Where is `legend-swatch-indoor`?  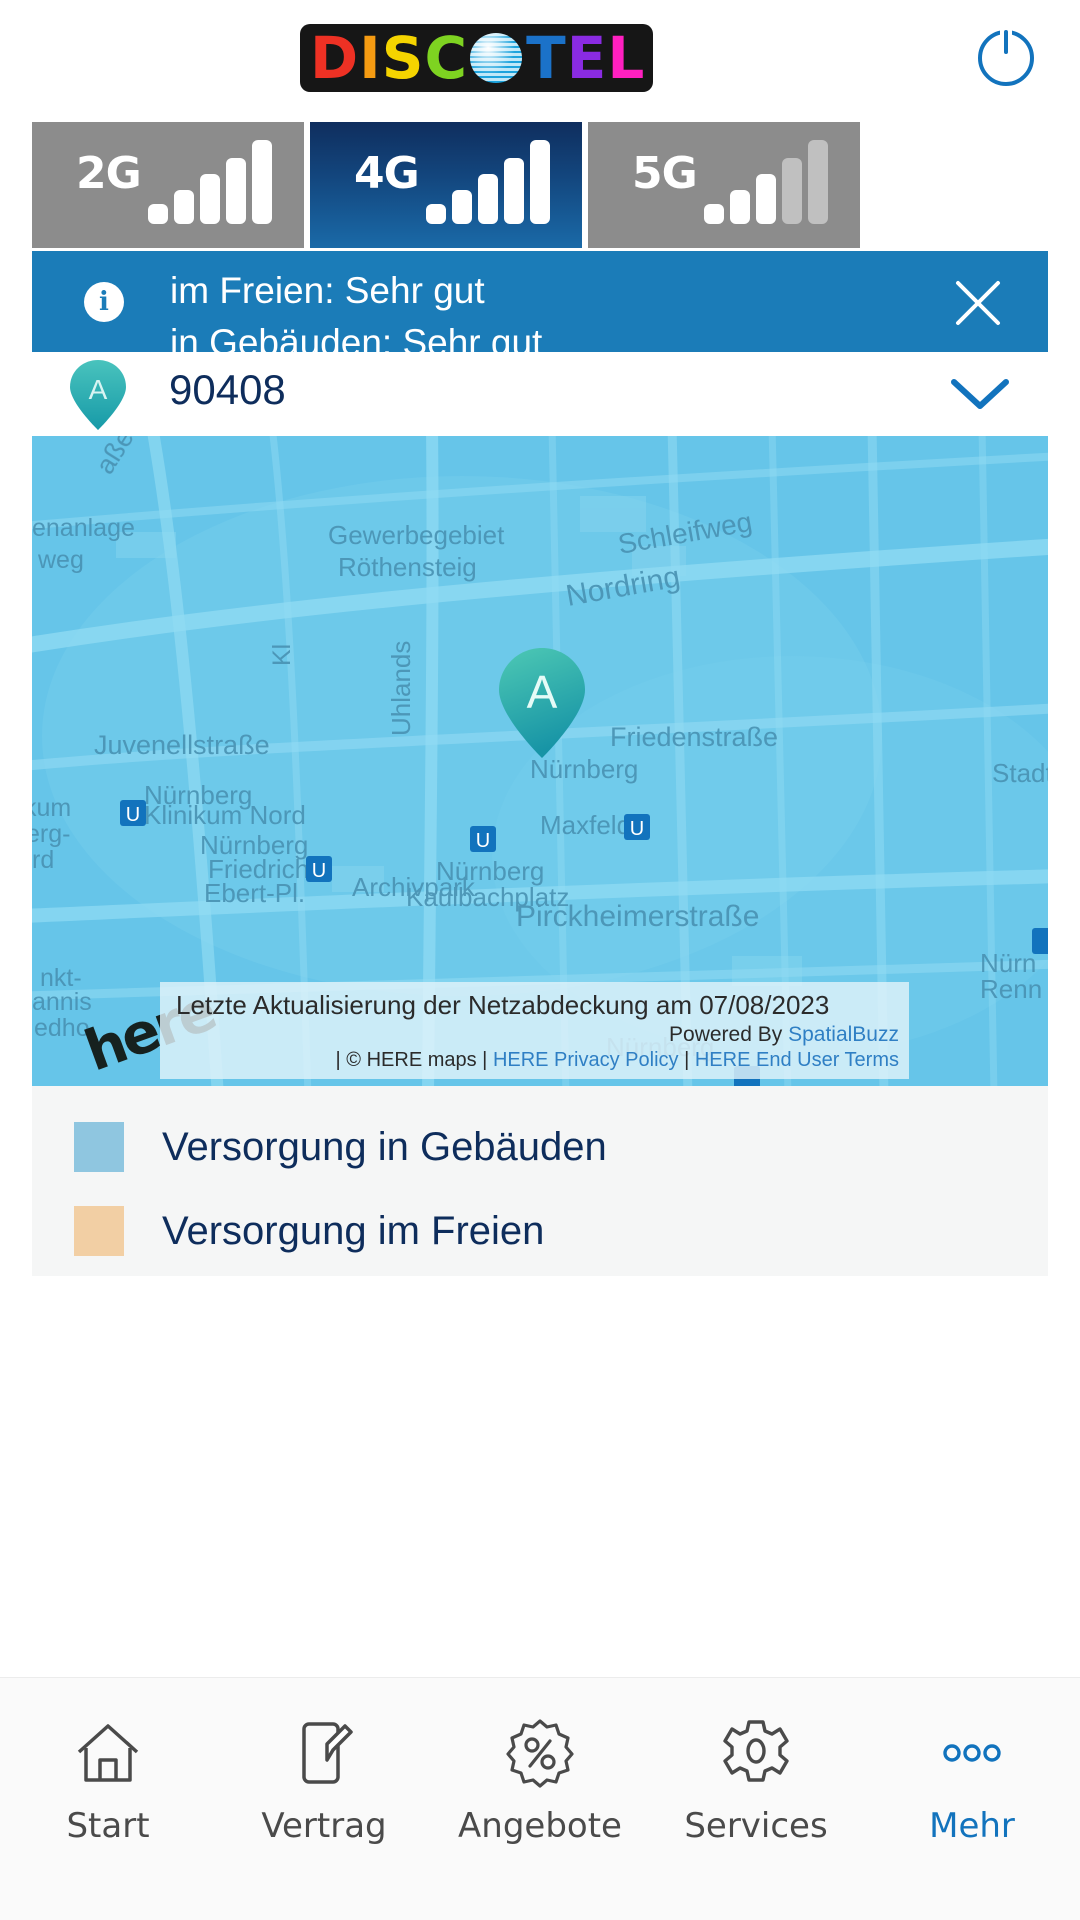 legend-swatch-indoor is located at coordinates (99, 1147).